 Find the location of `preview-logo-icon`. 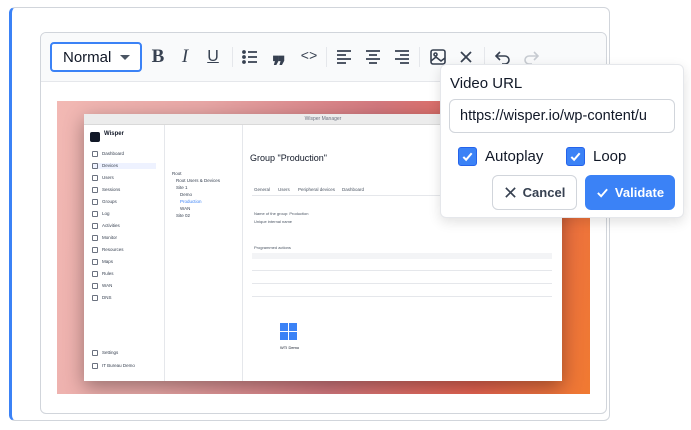

preview-logo-icon is located at coordinates (95, 137).